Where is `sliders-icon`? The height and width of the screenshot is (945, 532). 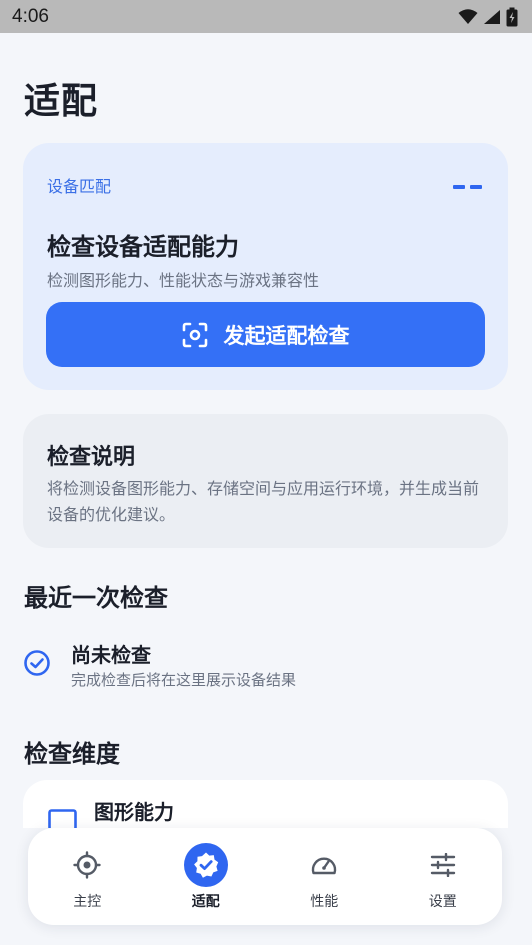
sliders-icon is located at coordinates (442, 864).